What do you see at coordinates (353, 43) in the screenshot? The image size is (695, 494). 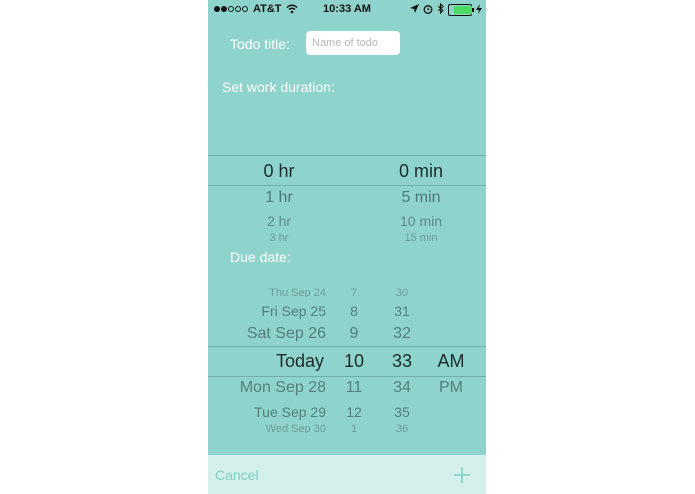 I see `todo-title-input` at bounding box center [353, 43].